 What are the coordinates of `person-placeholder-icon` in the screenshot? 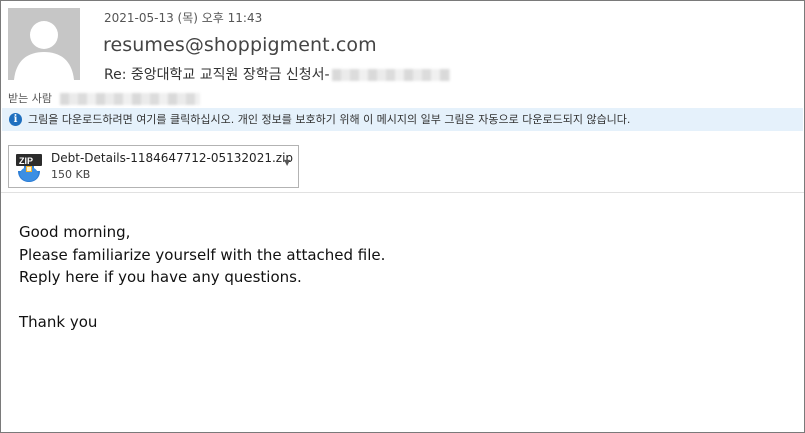 It's located at (44, 44).